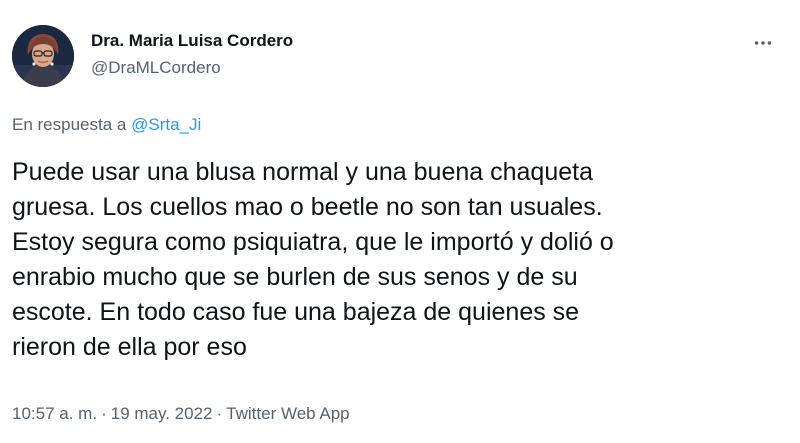 The height and width of the screenshot is (443, 800). I want to click on reply-prefix: En respuesta a, so click(69, 124).